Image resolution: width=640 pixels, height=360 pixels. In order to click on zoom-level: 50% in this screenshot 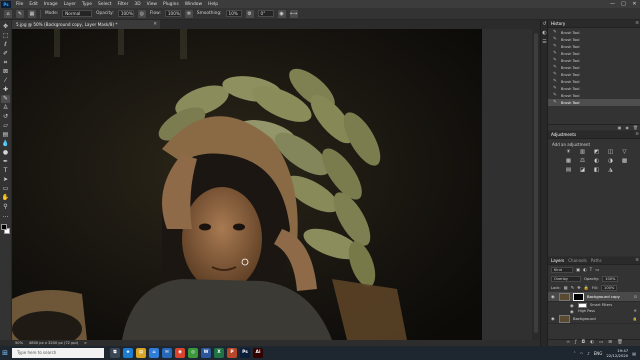, I will do `click(19, 343)`.